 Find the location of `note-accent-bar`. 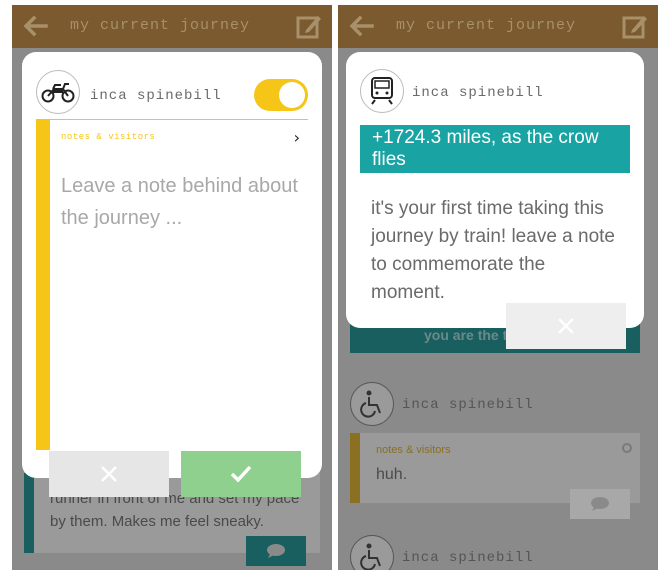

note-accent-bar is located at coordinates (43, 285).